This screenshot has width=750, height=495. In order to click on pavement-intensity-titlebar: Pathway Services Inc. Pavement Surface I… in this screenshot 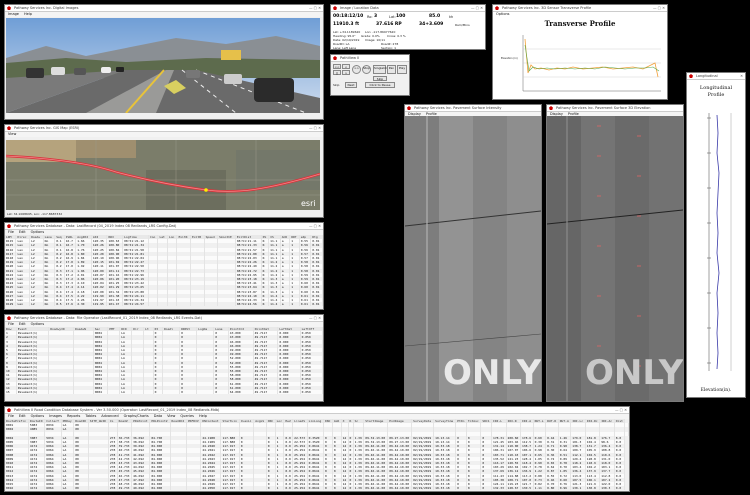, I will do `click(473, 108)`.